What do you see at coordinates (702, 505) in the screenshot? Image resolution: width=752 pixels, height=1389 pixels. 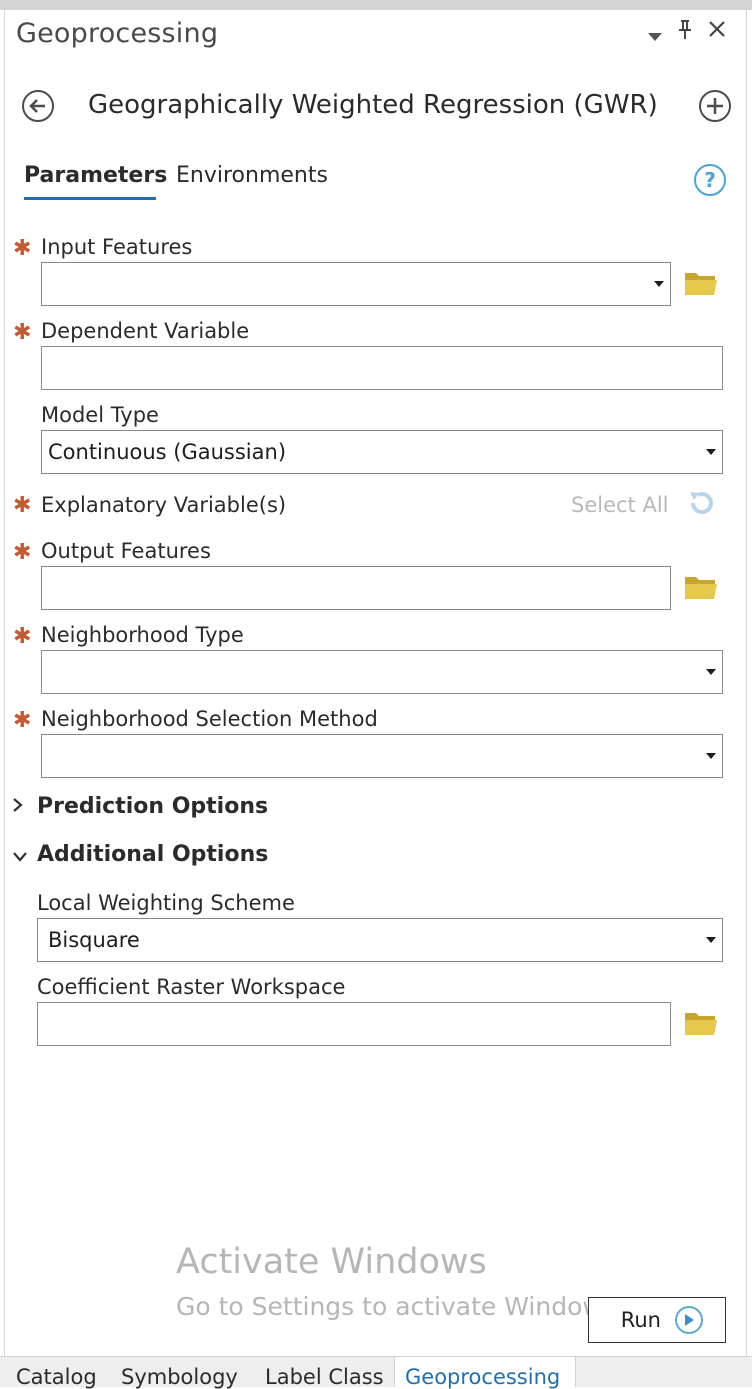 I see `refresh-icon` at bounding box center [702, 505].